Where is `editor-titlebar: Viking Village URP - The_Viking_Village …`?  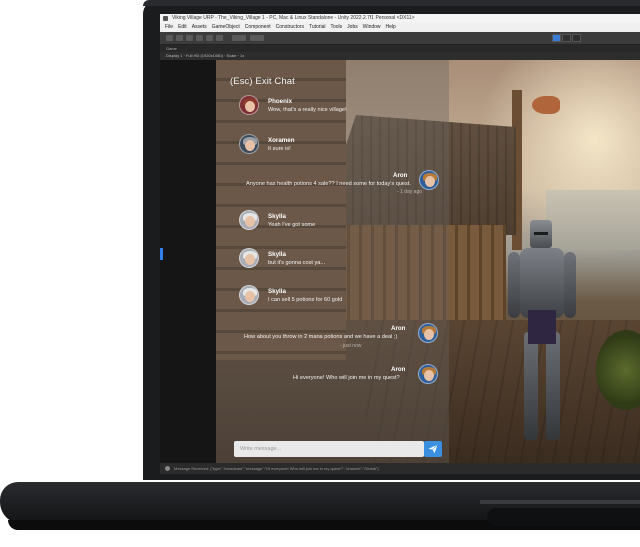
editor-titlebar: Viking Village URP - The_Viking_Village … is located at coordinates (400, 18).